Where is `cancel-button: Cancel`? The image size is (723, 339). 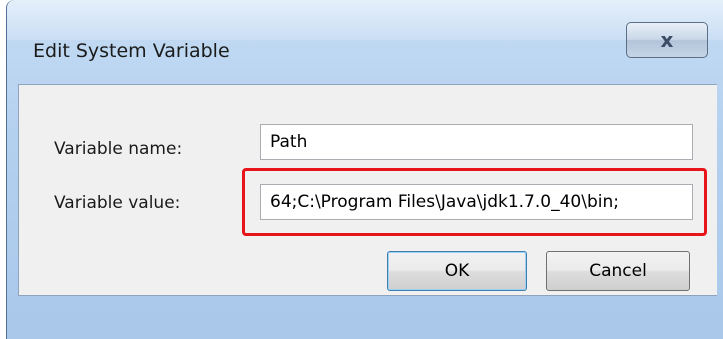 cancel-button: Cancel is located at coordinates (618, 271).